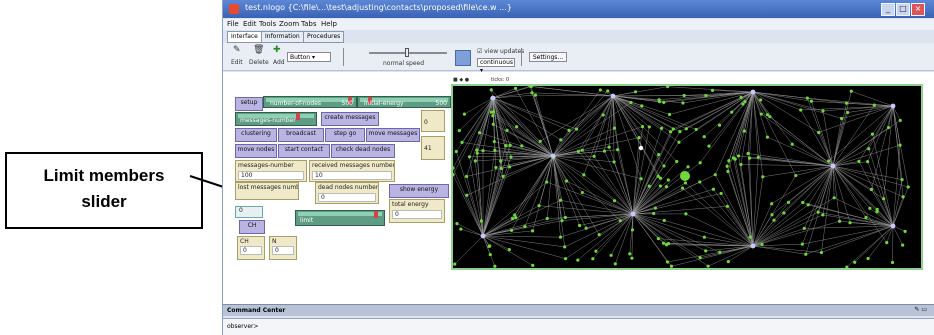 The height and width of the screenshot is (335, 934). Describe the element at coordinates (233, 24) in the screenshot. I see `menu-file: File` at that location.